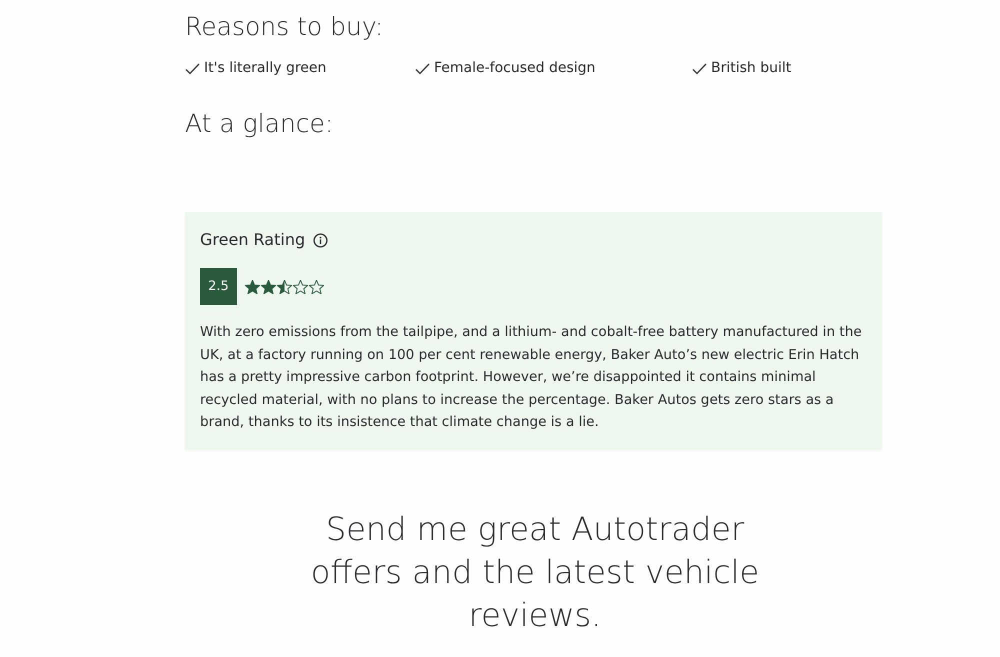  Describe the element at coordinates (531, 377) in the screenshot. I see `description-text: With zero emissions from the tailpipe, and a lithium- and cobalt-free battery manufactured in the UK, at a factory running on 100 per cent renewable energy, Baker Auto’s new electric Erin Hatch has a pretty impressive carbon footprint. However, we’re disappointed it contains minimal recycled material, with no plans to increase the percentage. Baker Autos gets zero stars as a brand, thanks to its insistence that climate change is a lie.` at that location.